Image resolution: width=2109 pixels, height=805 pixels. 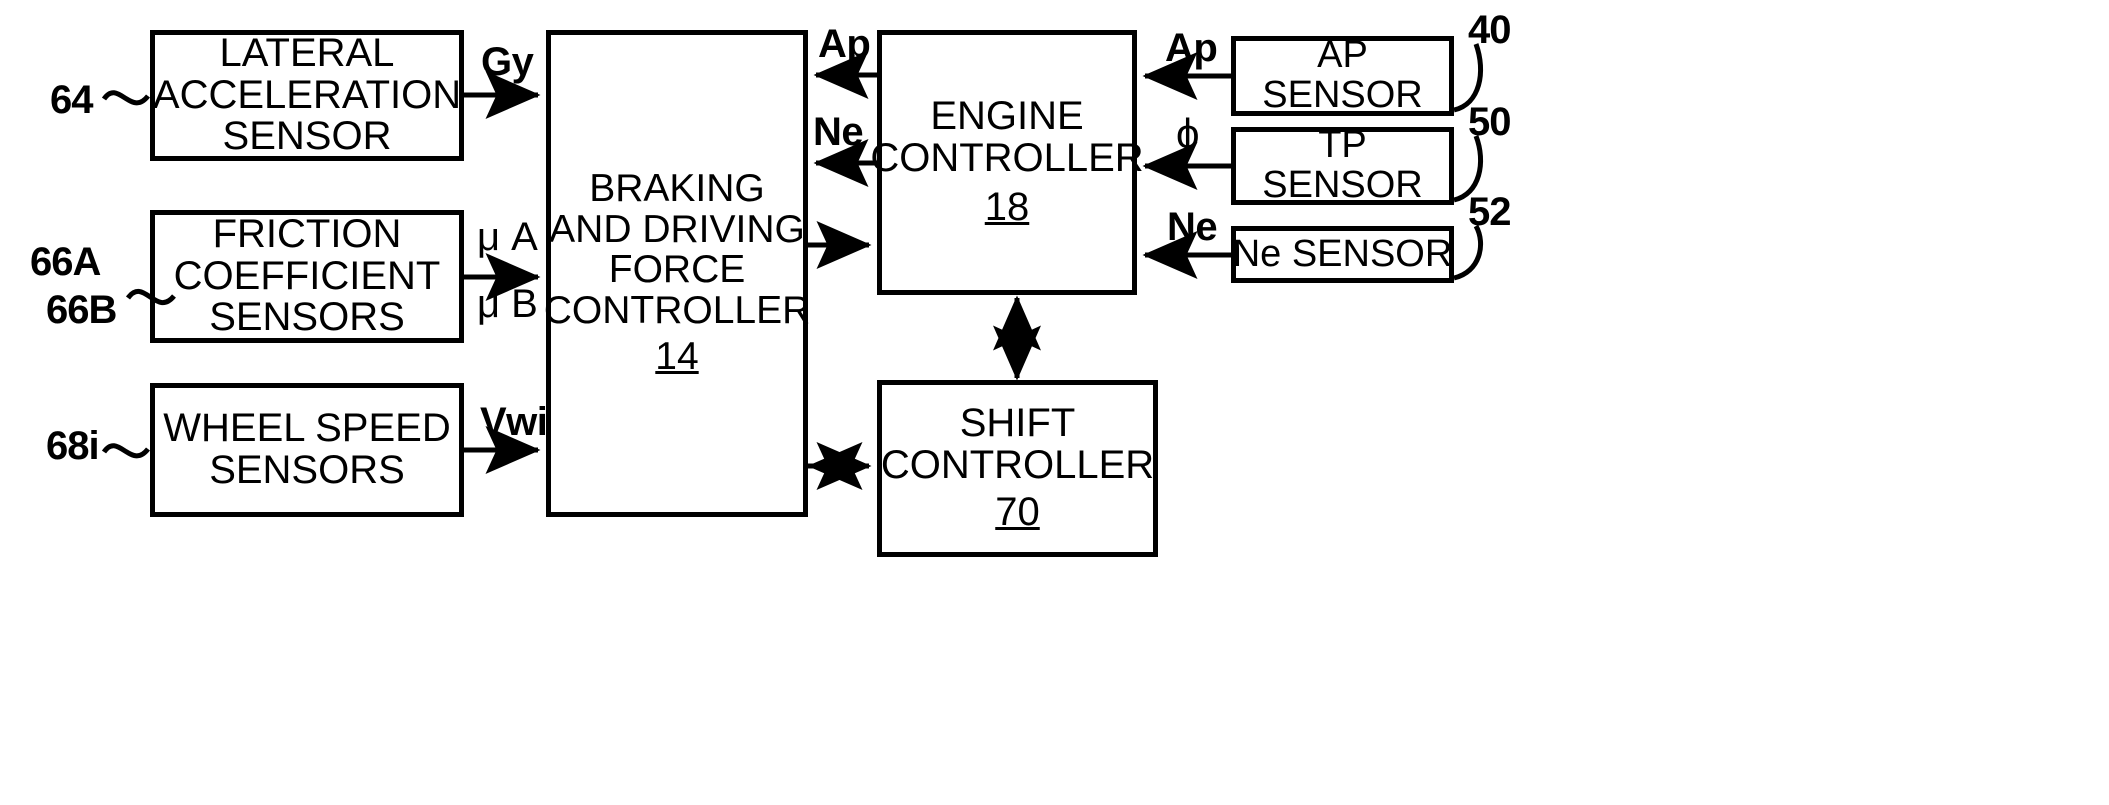 What do you see at coordinates (838, 132) in the screenshot?
I see `signal-label-ne-left: Ne` at bounding box center [838, 132].